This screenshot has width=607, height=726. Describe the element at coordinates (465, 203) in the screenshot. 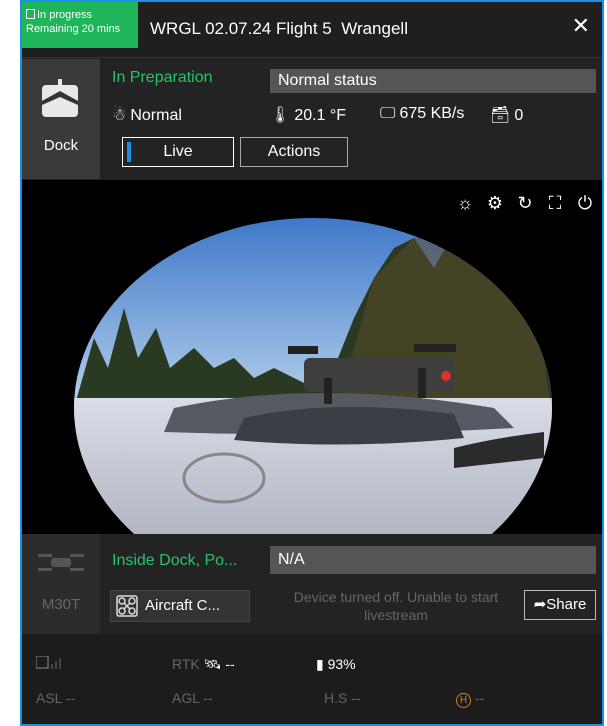

I see `light-icon: ☼` at that location.